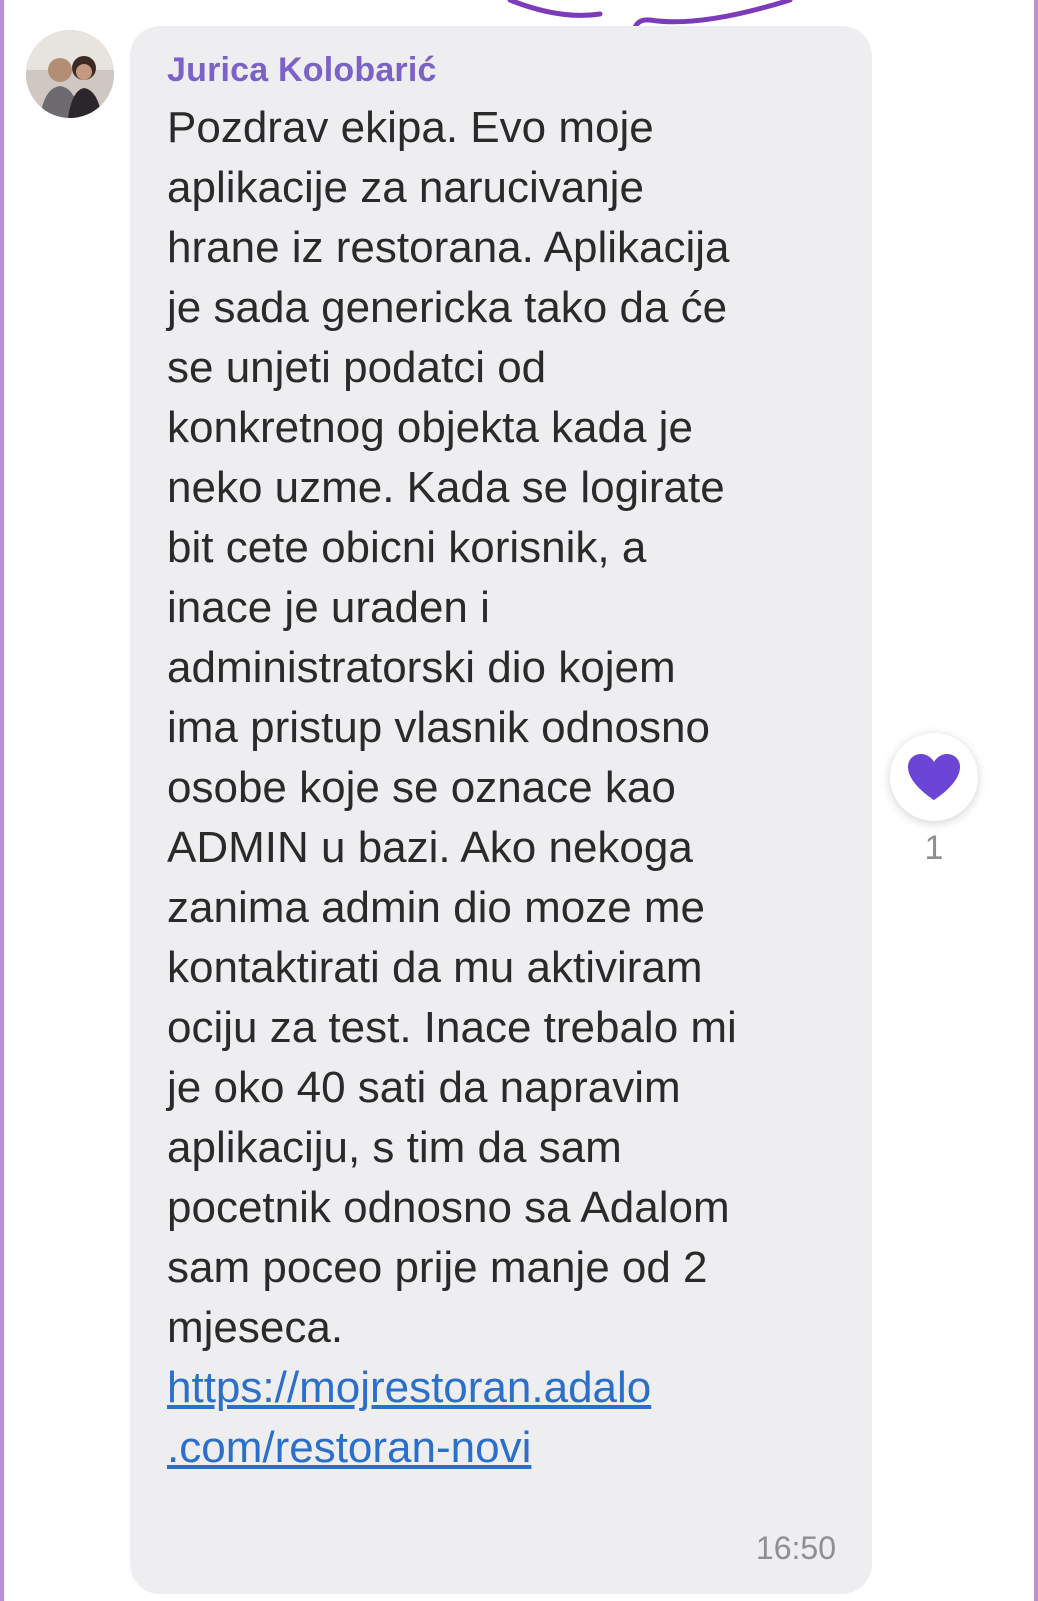 The image size is (1038, 1601). What do you see at coordinates (446, 487) in the screenshot?
I see `message-line: neko uzme. Kada se logirate` at bounding box center [446, 487].